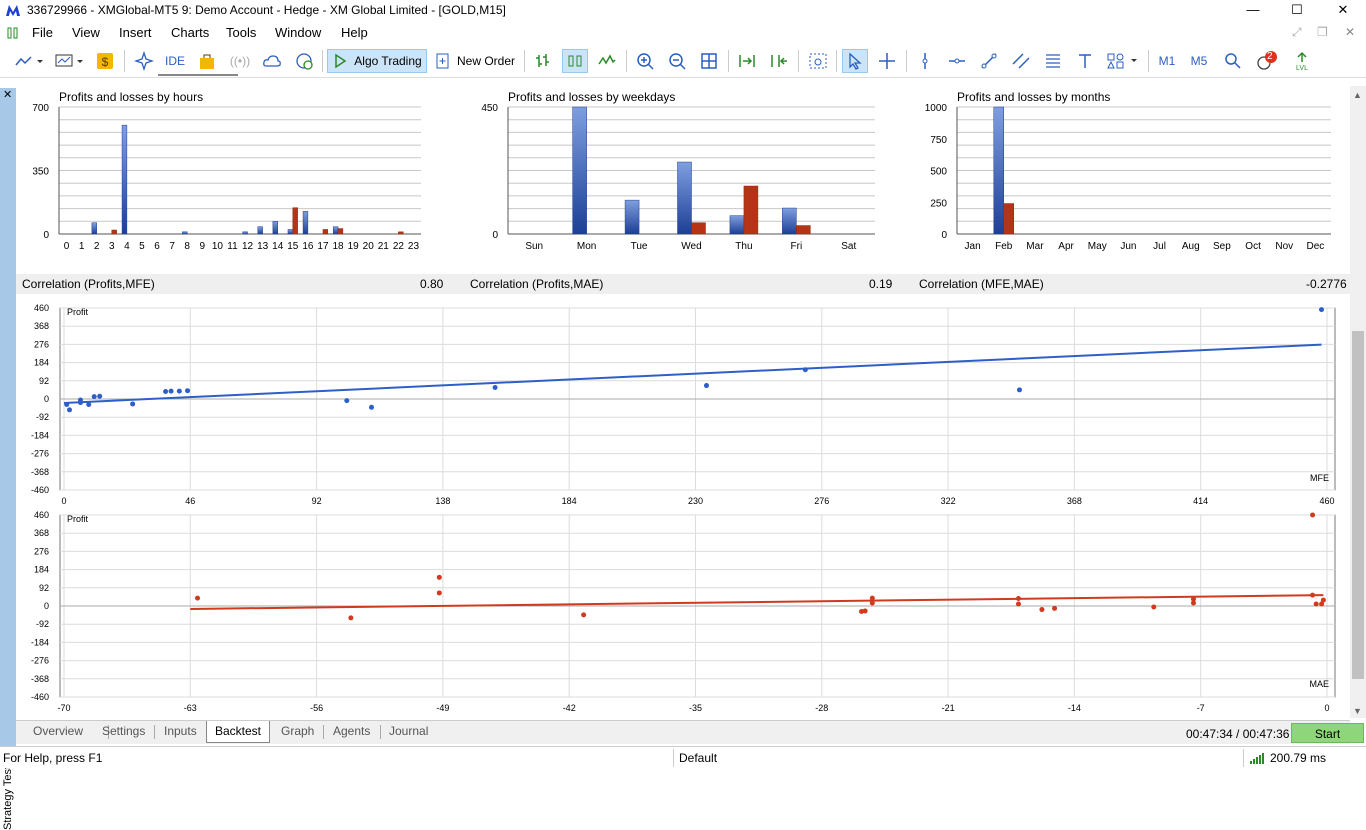 This screenshot has height=830, width=1366. Describe the element at coordinates (645, 61) in the screenshot. I see `zoom-in-icon` at that location.